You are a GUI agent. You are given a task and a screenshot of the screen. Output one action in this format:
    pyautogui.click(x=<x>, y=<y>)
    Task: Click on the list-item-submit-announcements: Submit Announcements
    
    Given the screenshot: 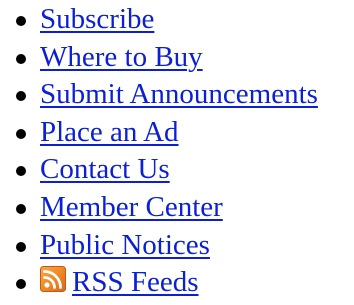 What is the action you would take?
    pyautogui.click(x=159, y=96)
    